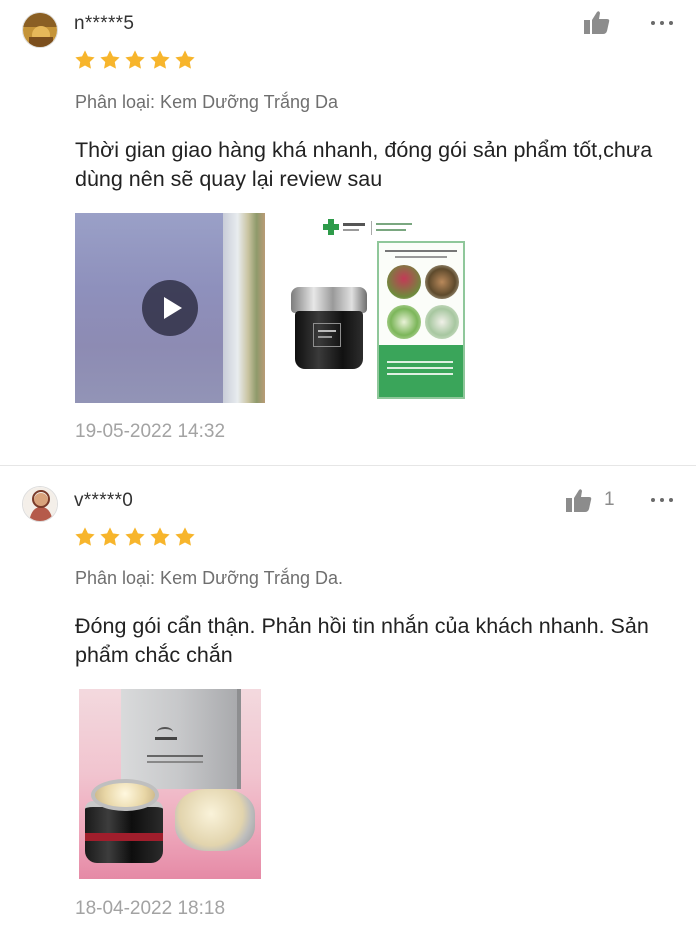 This screenshot has width=696, height=936. Describe the element at coordinates (206, 102) in the screenshot. I see `product-variant: Phân loại: Kem Dưỡng Trắng Da` at that location.